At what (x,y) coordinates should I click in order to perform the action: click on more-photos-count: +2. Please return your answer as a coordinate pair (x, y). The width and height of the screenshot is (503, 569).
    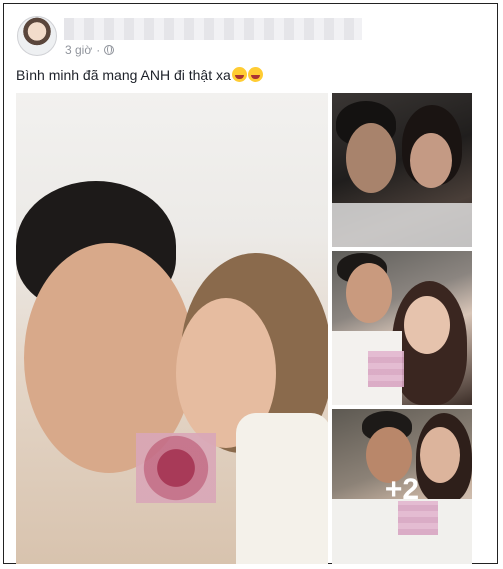
    Looking at the image, I should click on (402, 490).